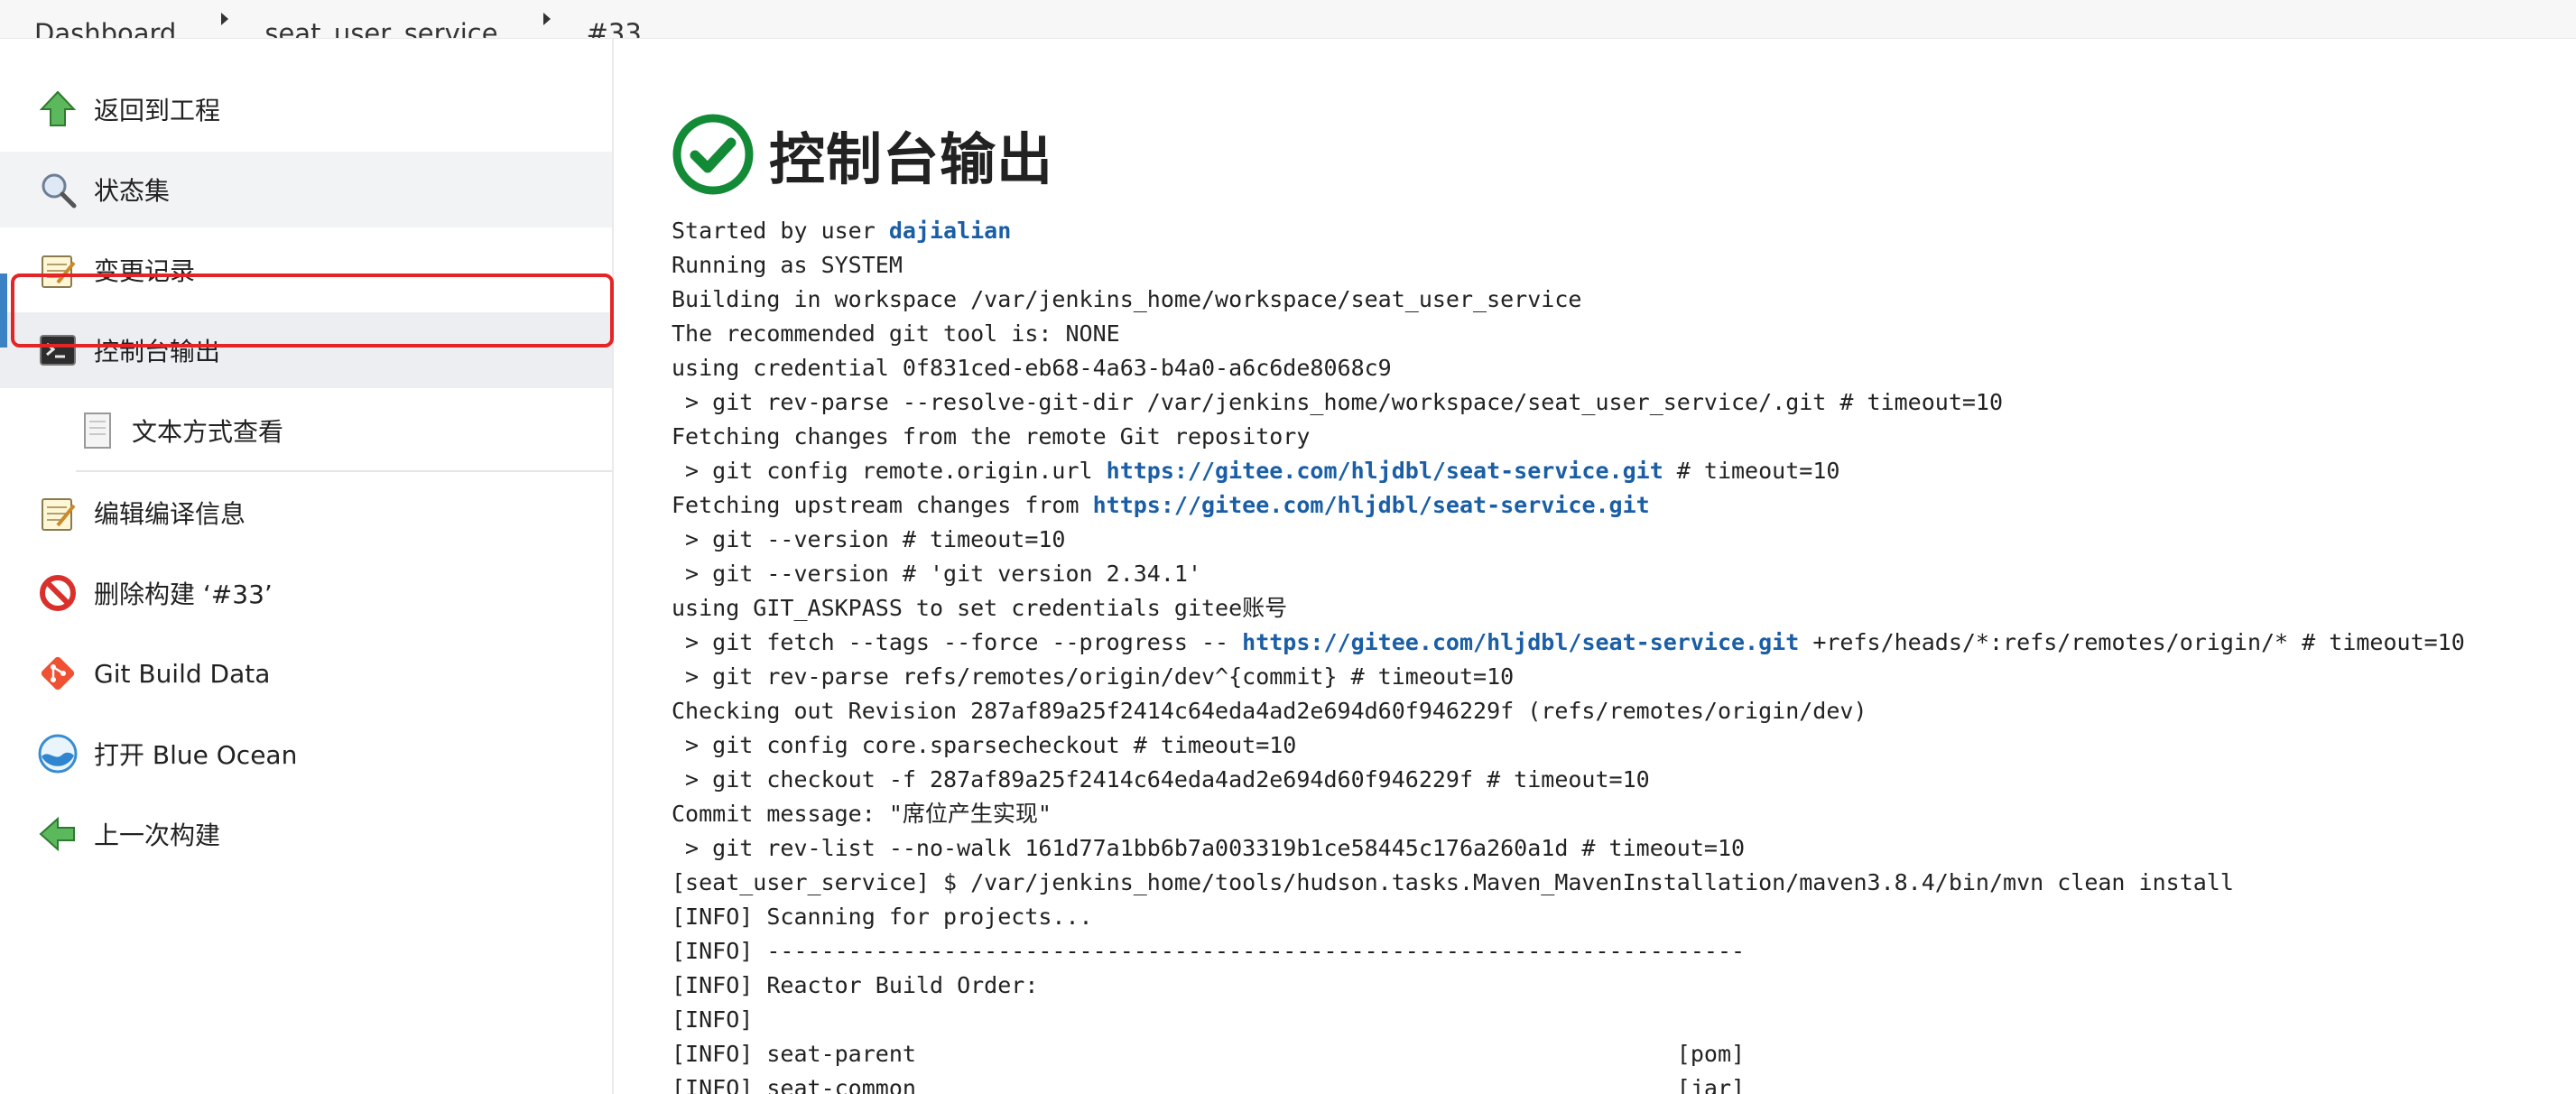  I want to click on page-title: 控制台输出, so click(912, 159).